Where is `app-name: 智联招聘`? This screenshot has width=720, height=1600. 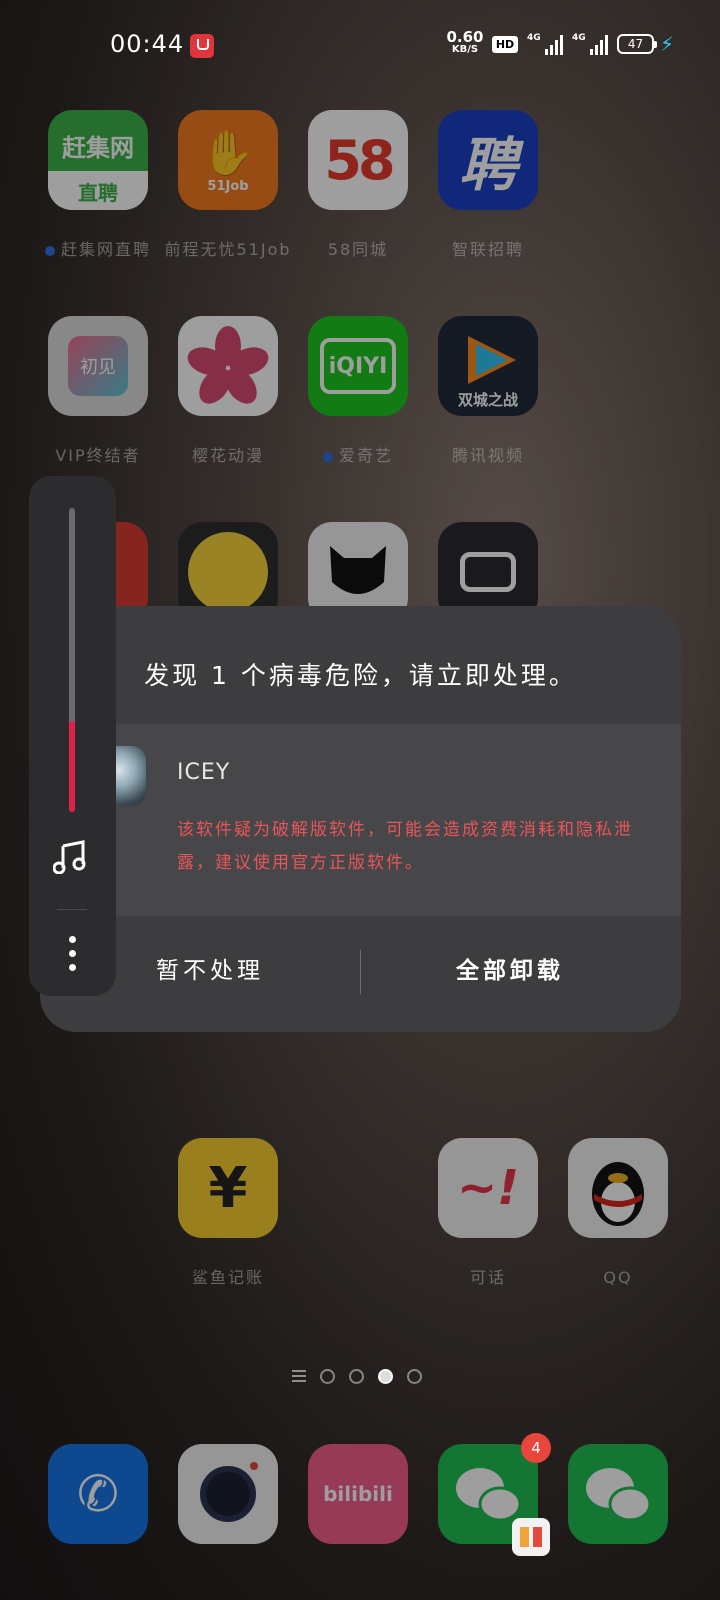
app-name: 智联招聘 is located at coordinates (487, 249).